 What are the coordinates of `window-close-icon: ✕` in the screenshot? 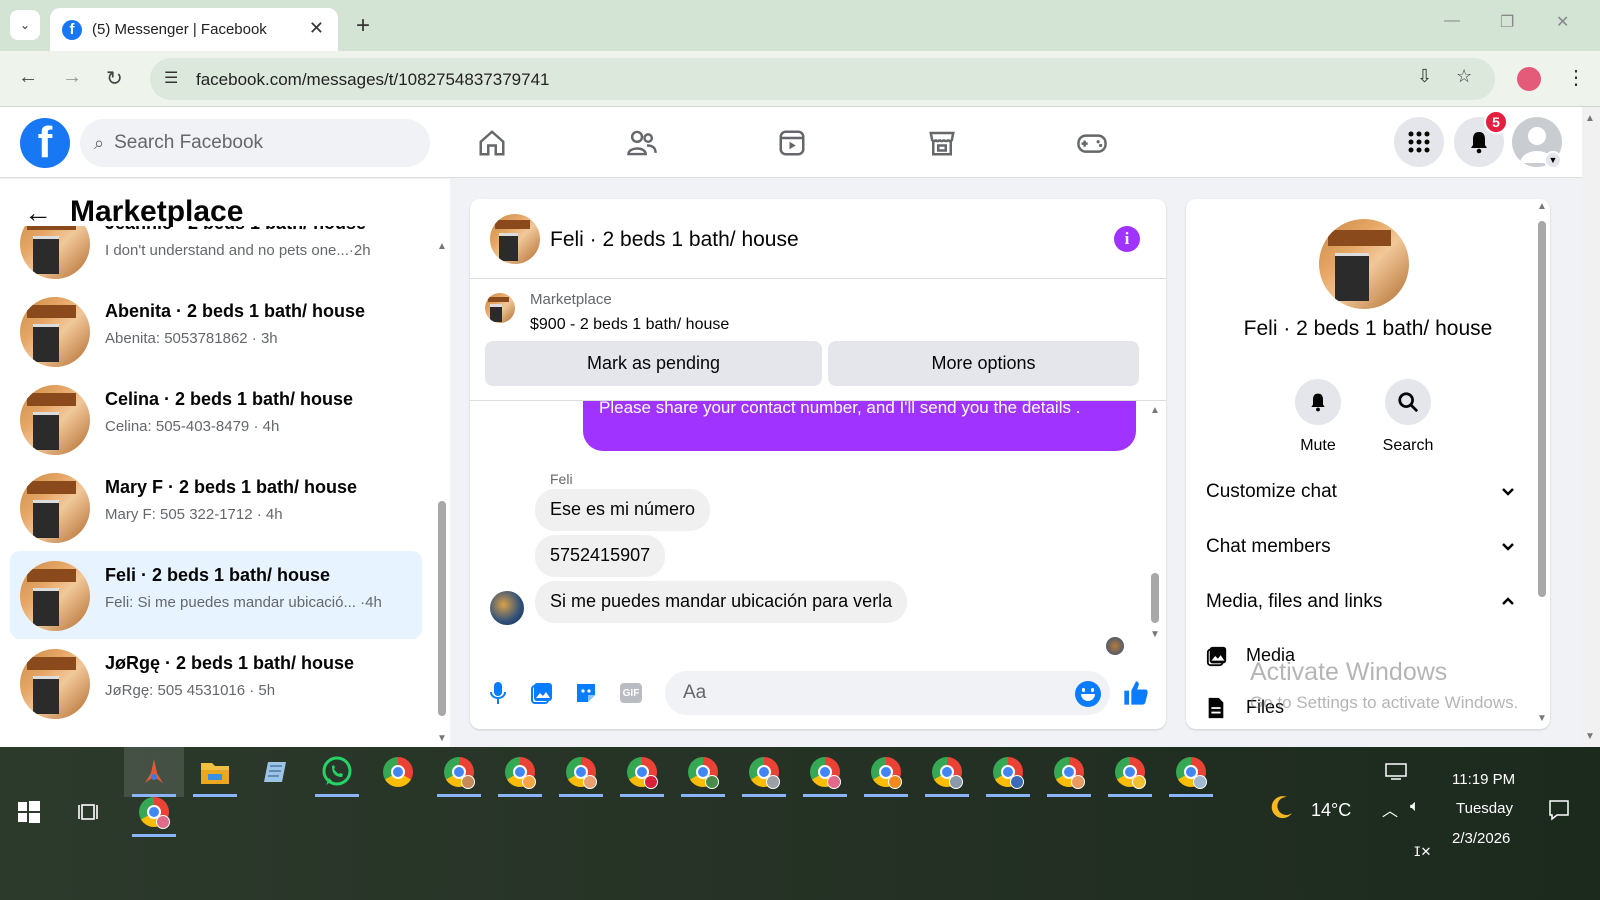 It's located at (1562, 22).